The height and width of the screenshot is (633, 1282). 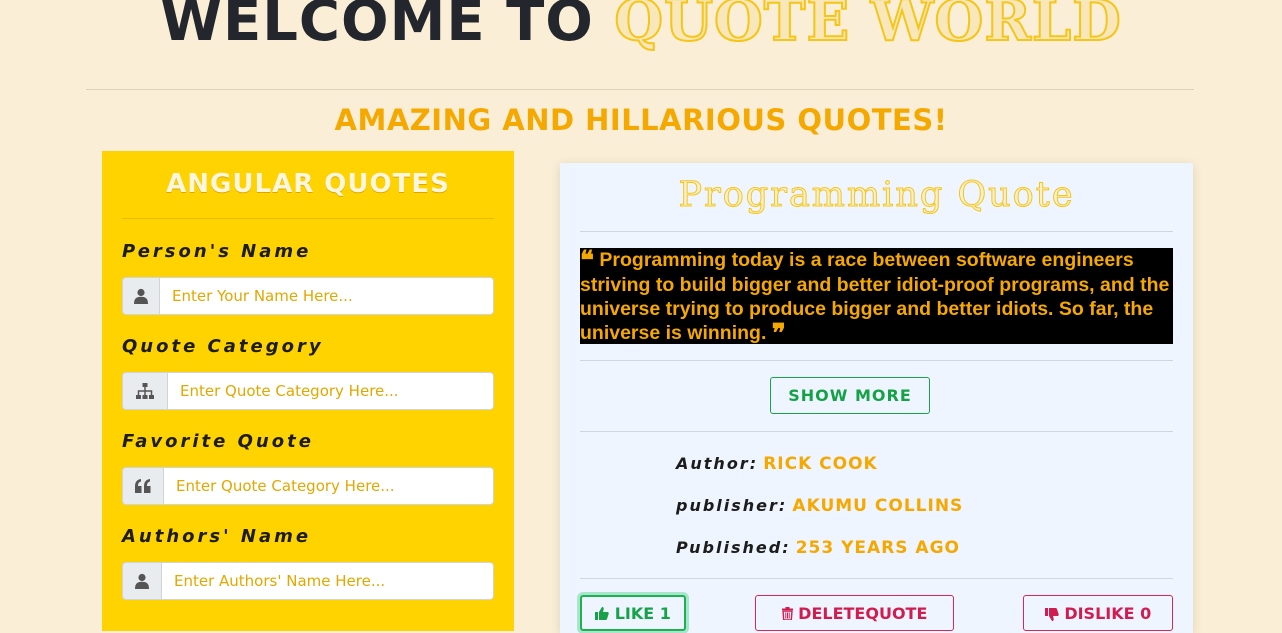 What do you see at coordinates (142, 486) in the screenshot?
I see `quote-left-icon` at bounding box center [142, 486].